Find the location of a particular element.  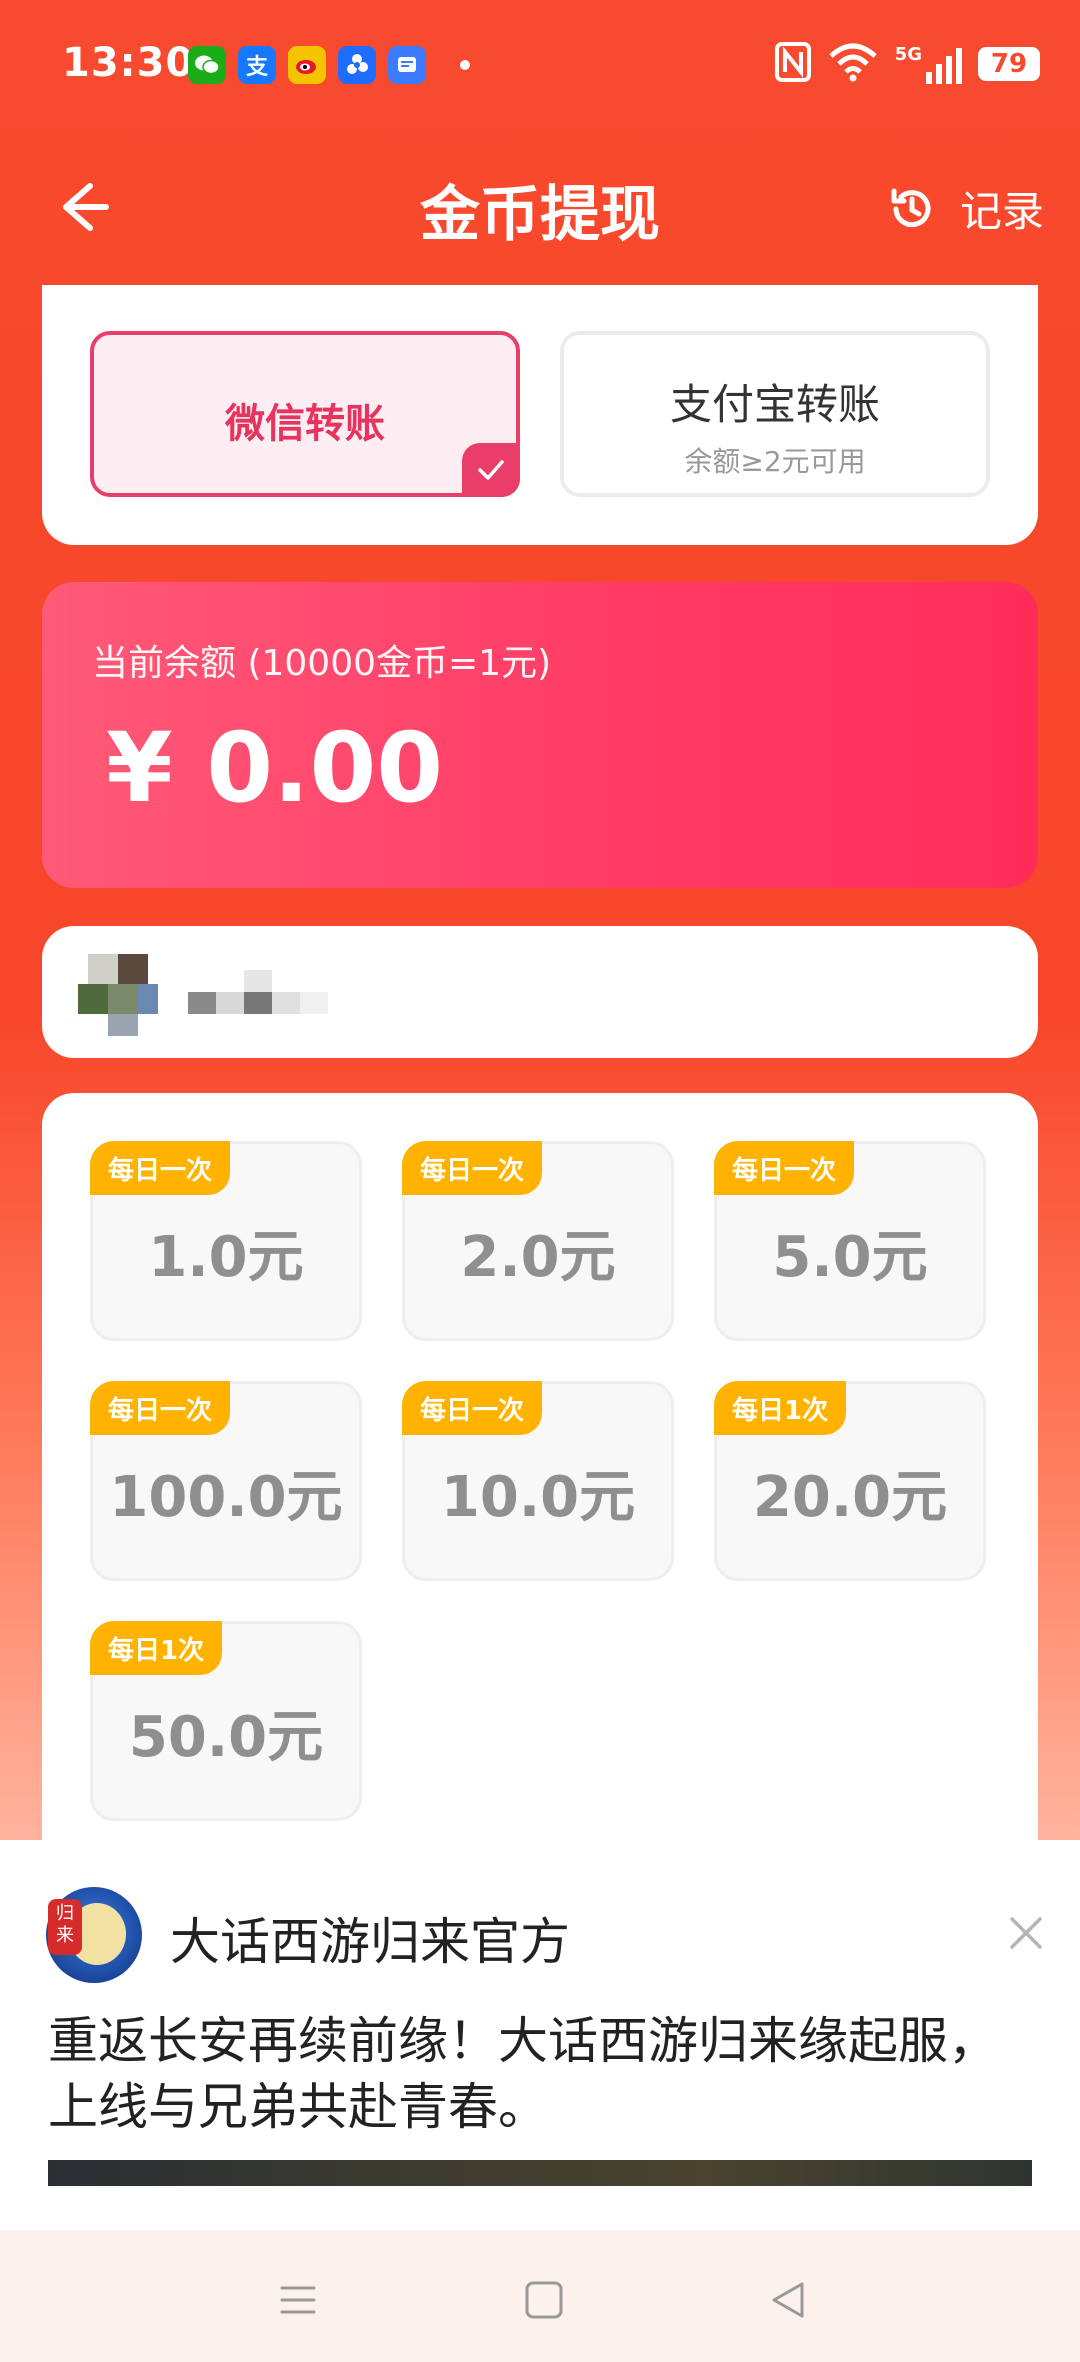

more-notifications-dot is located at coordinates (465, 65).